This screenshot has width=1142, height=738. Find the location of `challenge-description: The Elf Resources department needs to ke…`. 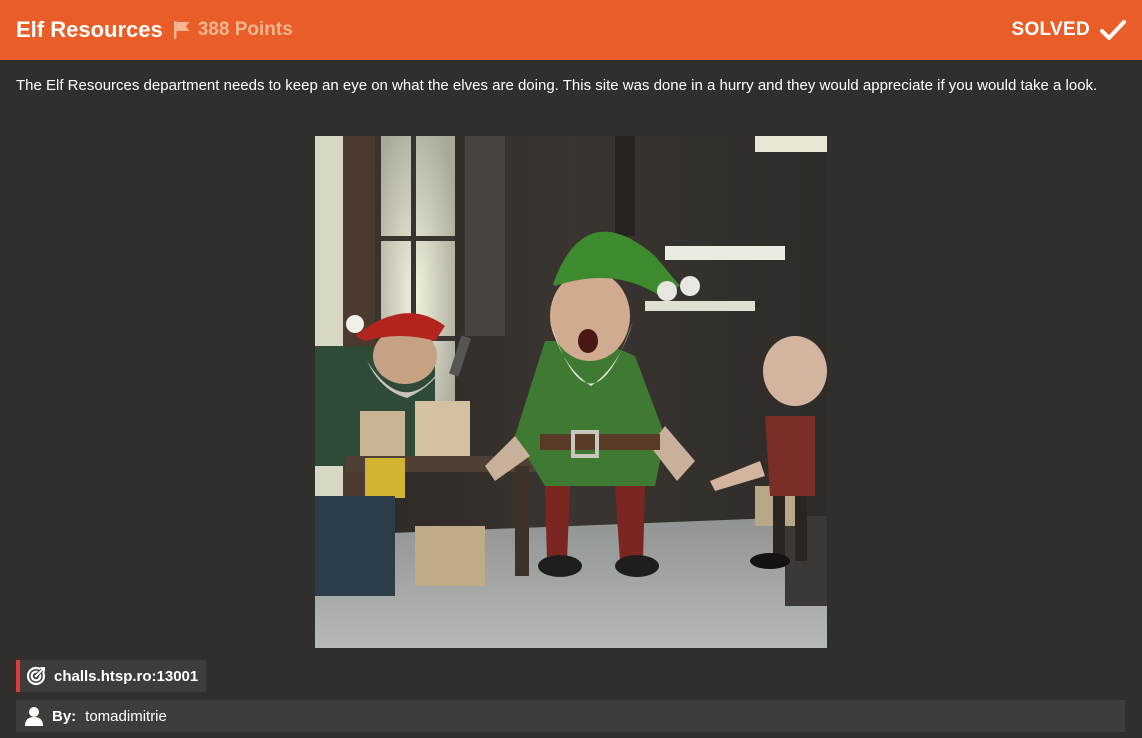

challenge-description: The Elf Resources department needs to ke… is located at coordinates (557, 85).